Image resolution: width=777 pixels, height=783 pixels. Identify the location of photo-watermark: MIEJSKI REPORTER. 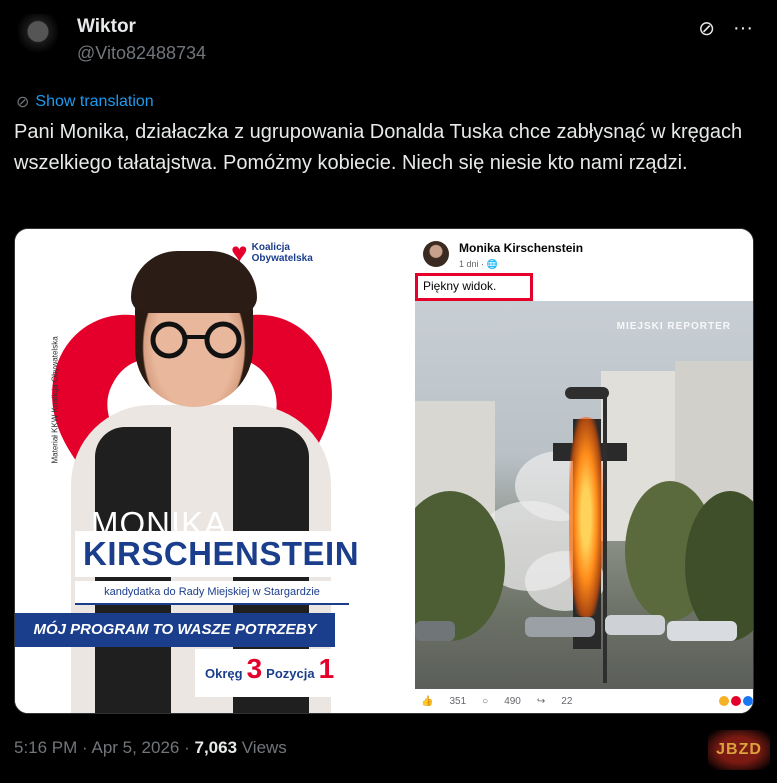
(673, 326).